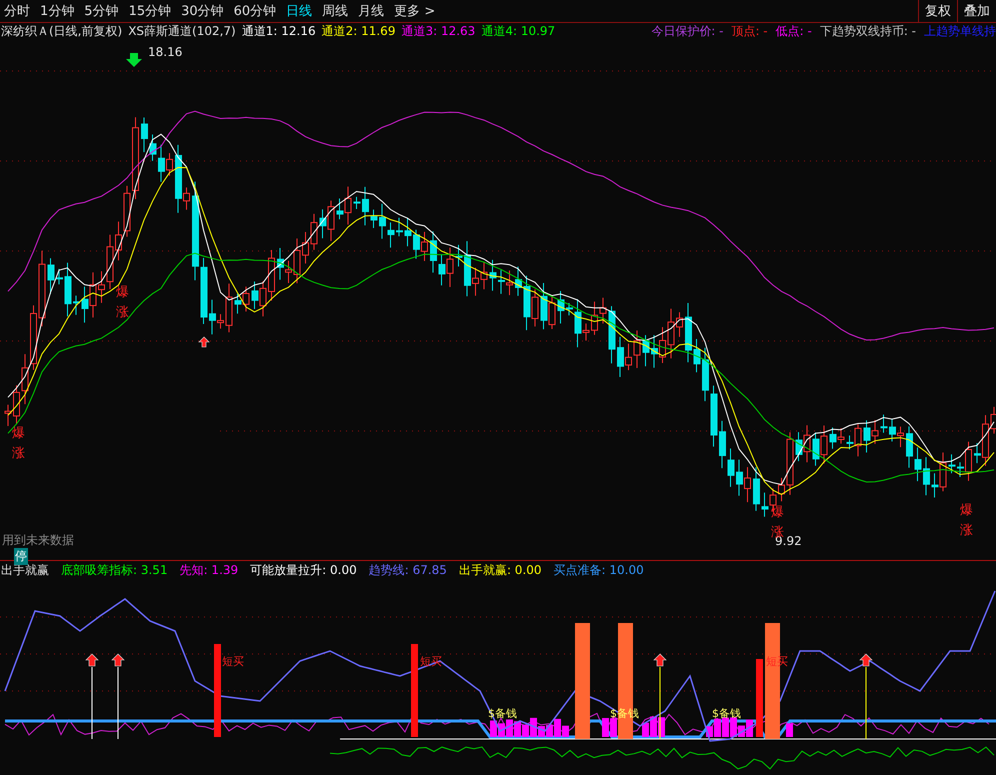 This screenshot has width=996, height=775. Describe the element at coordinates (789, 730) in the screenshot. I see `histogram-bar` at that location.